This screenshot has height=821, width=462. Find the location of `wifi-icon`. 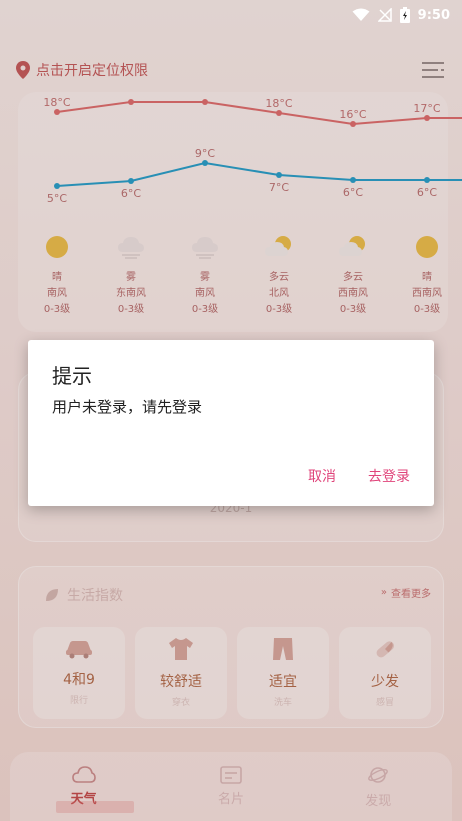

wifi-icon is located at coordinates (361, 14).